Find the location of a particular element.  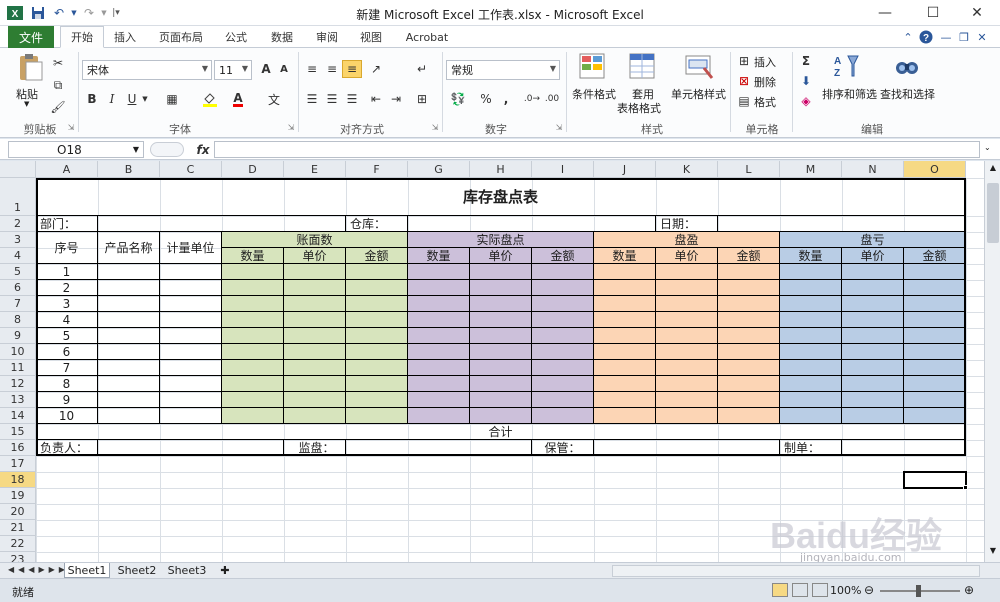

row-header-1: 1 is located at coordinates (18, 197).